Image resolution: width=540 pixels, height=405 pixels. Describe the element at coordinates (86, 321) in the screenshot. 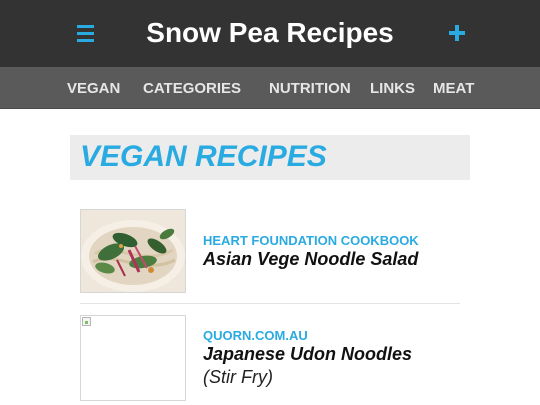

I see `broken-image-icon` at that location.